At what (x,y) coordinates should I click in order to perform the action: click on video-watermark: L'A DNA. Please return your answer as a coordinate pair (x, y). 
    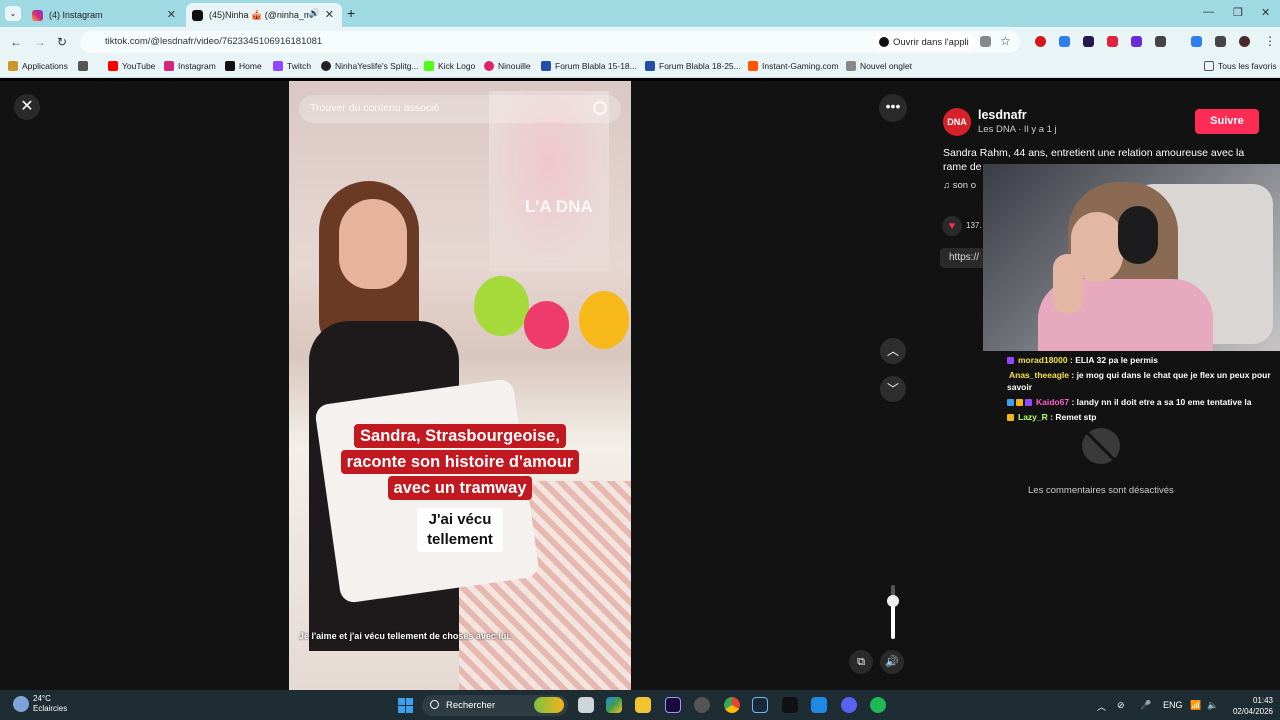
    Looking at the image, I should click on (559, 206).